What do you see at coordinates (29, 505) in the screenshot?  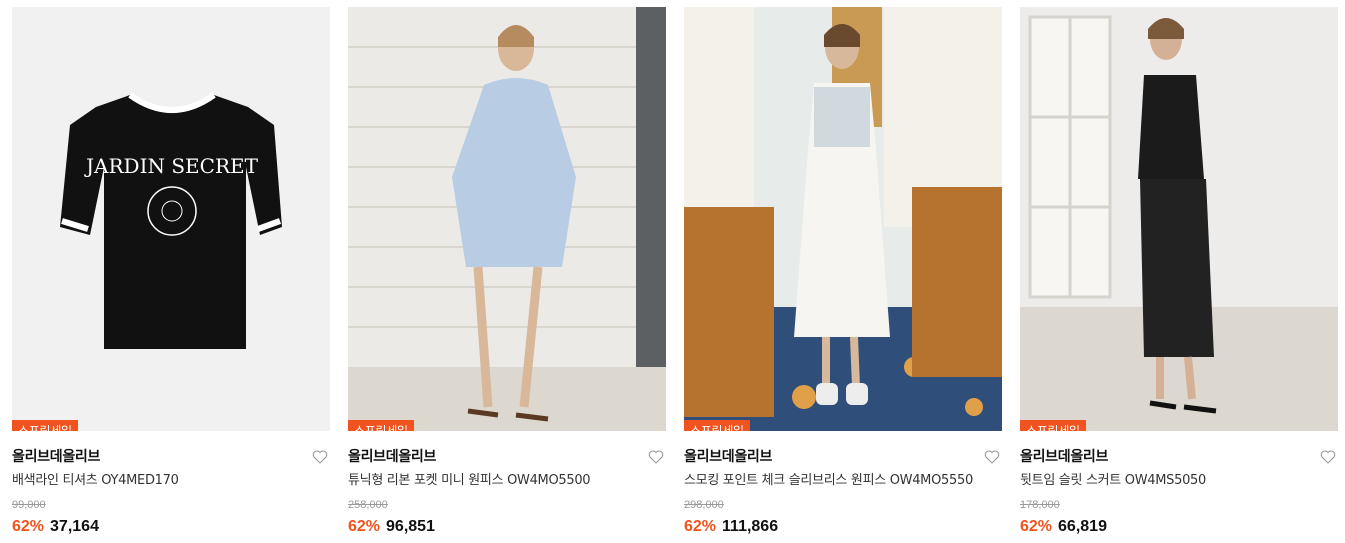 I see `original-price: 99,000` at bounding box center [29, 505].